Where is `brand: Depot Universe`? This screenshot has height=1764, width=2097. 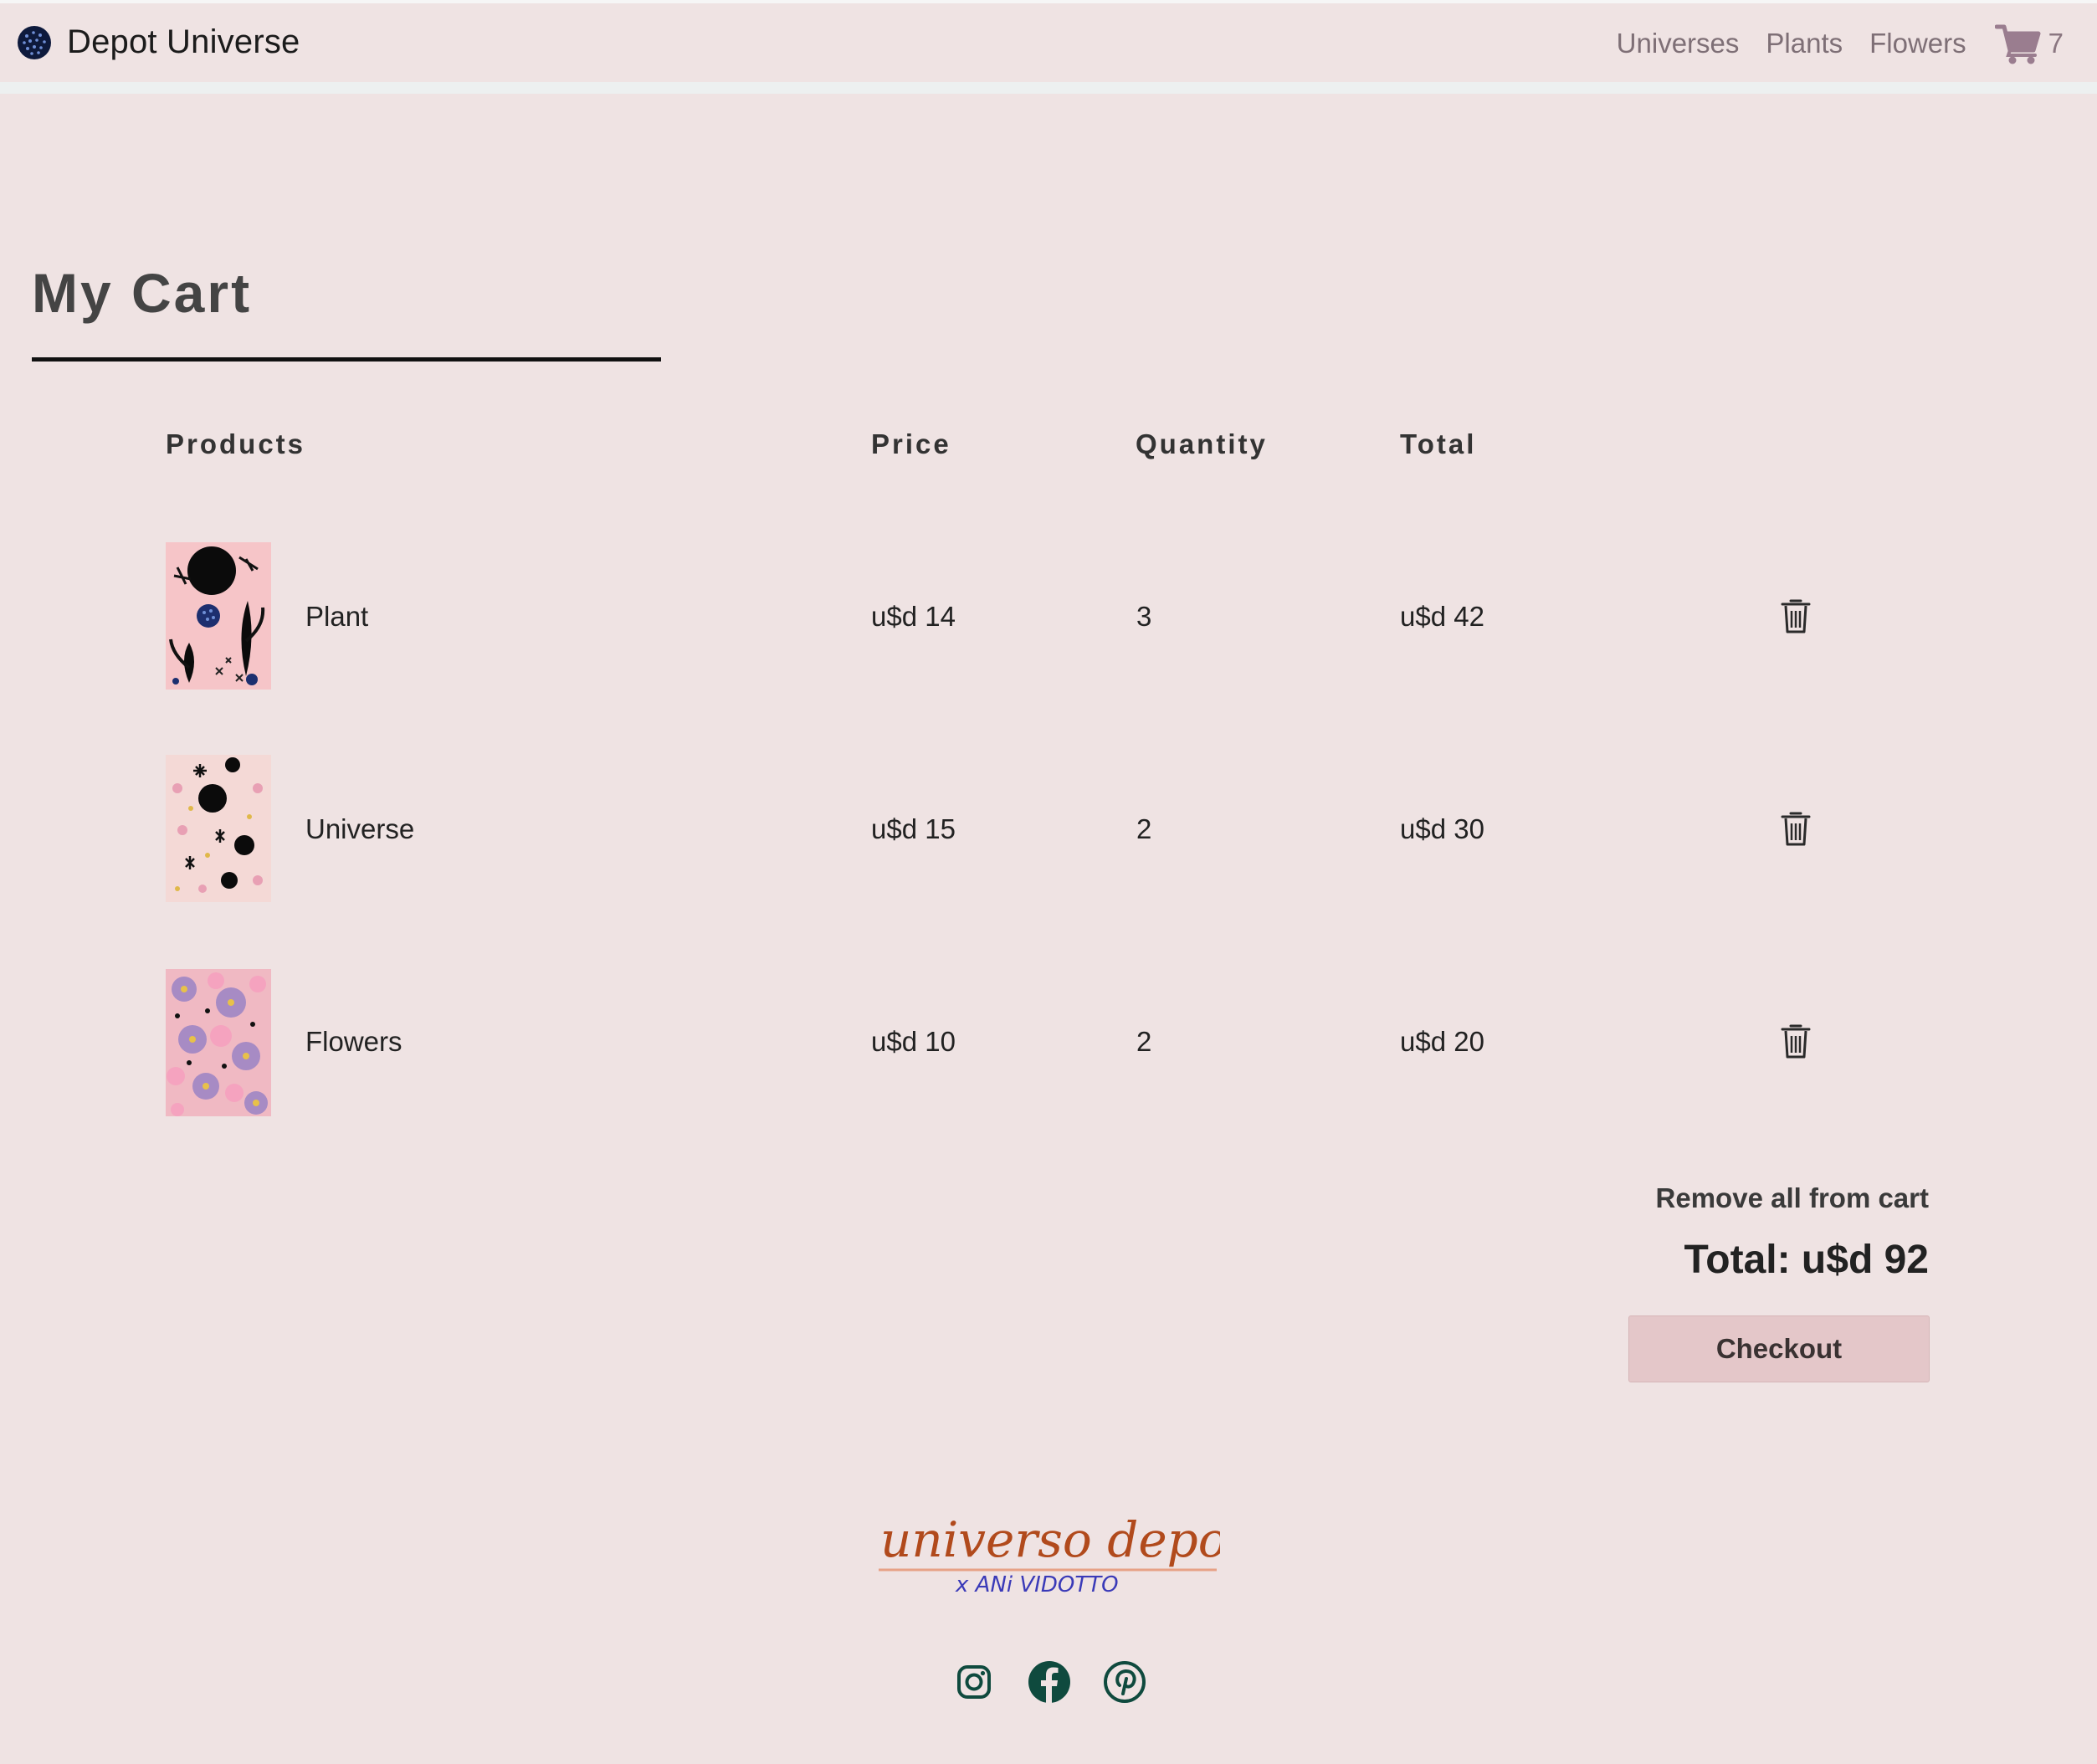
brand: Depot Universe is located at coordinates (158, 42).